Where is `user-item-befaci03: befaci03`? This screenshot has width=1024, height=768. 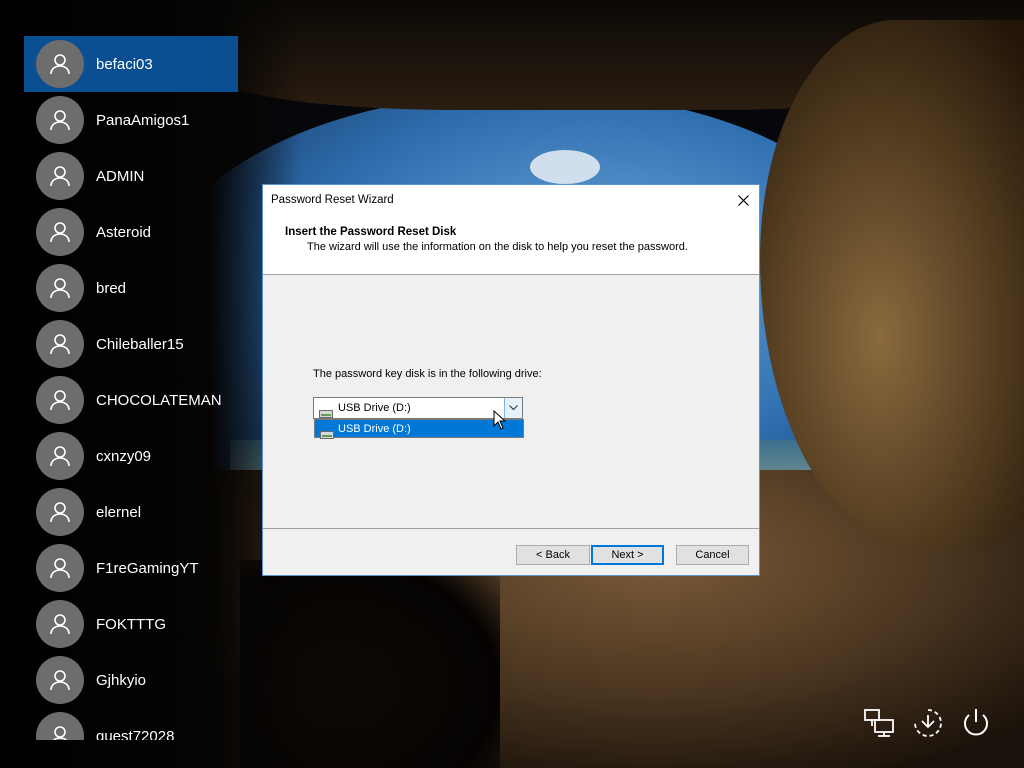
user-item-befaci03: befaci03 is located at coordinates (131, 64).